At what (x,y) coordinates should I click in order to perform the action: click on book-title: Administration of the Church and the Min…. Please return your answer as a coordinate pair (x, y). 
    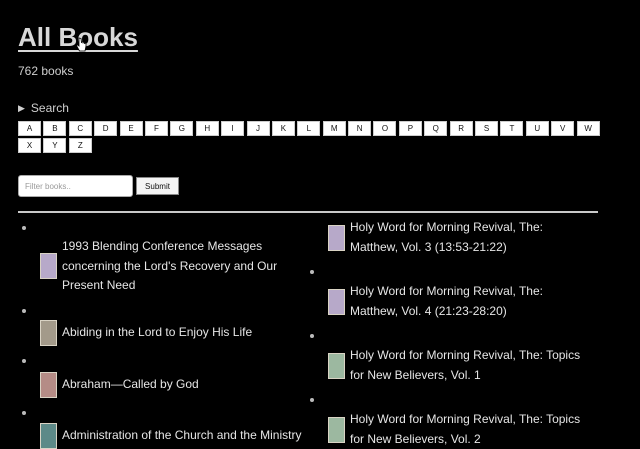
    Looking at the image, I should click on (182, 435).